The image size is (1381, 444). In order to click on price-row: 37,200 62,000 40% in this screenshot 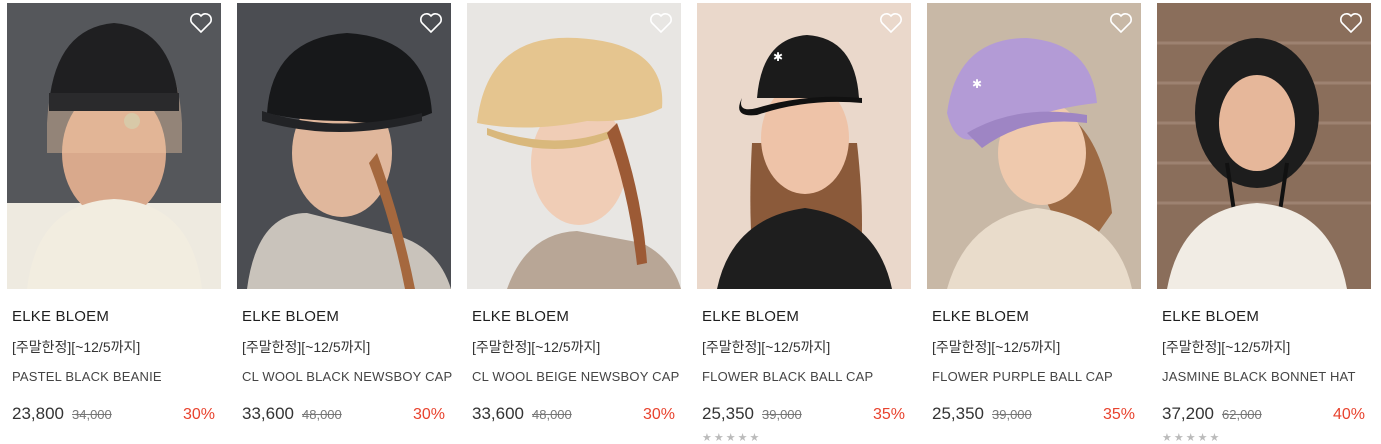, I will do `click(1263, 414)`.